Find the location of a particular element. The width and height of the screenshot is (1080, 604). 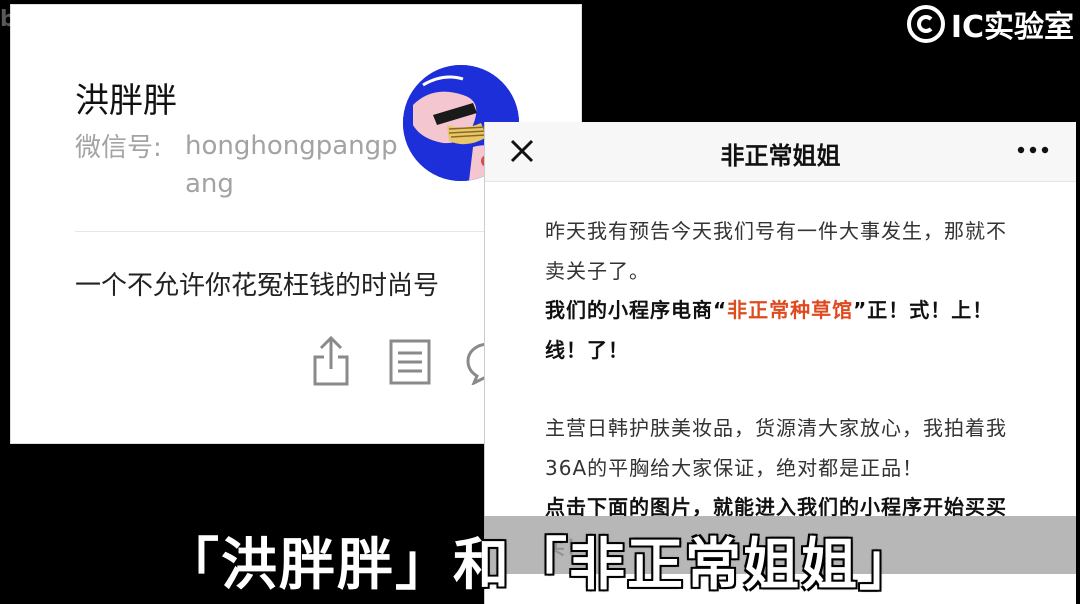

profile-description: 一个不允许你花冤枉钱的时尚号 is located at coordinates (257, 286).